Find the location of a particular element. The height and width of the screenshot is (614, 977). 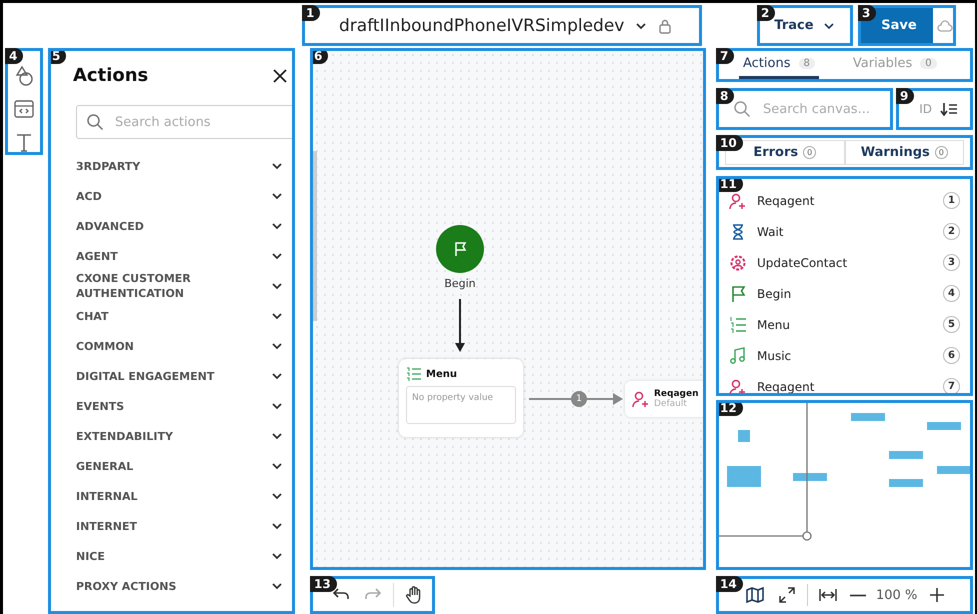

callout-badge: 3 is located at coordinates (867, 13).